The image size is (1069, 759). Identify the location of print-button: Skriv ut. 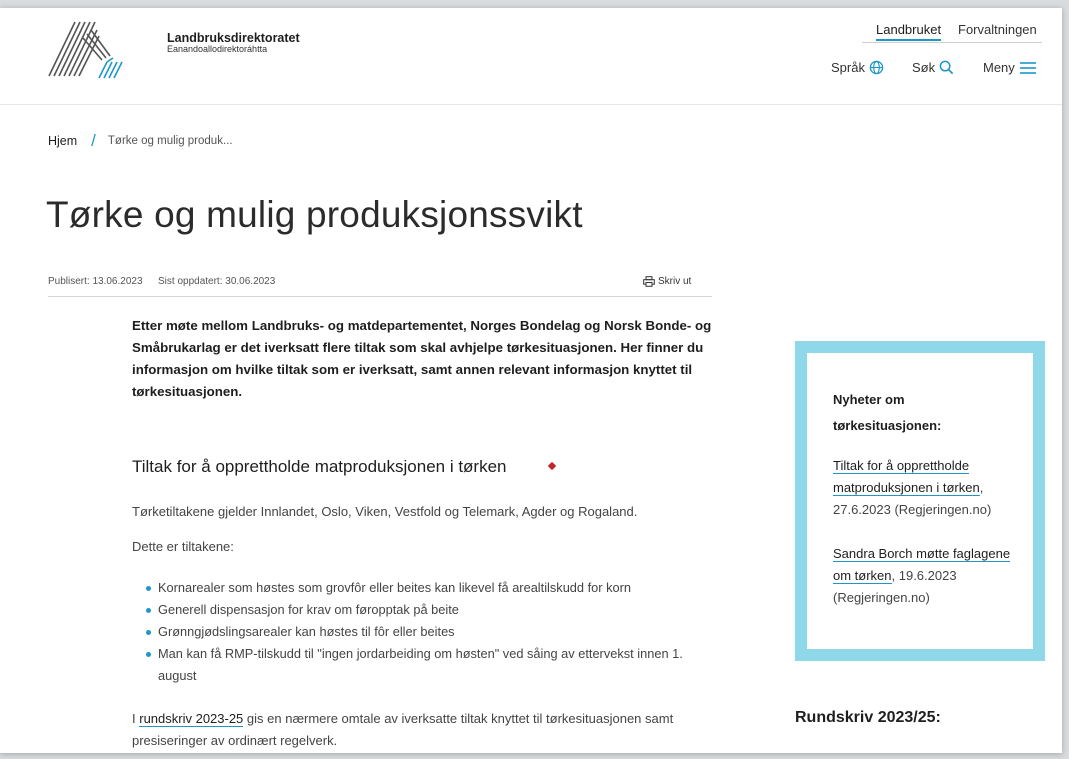
(667, 281).